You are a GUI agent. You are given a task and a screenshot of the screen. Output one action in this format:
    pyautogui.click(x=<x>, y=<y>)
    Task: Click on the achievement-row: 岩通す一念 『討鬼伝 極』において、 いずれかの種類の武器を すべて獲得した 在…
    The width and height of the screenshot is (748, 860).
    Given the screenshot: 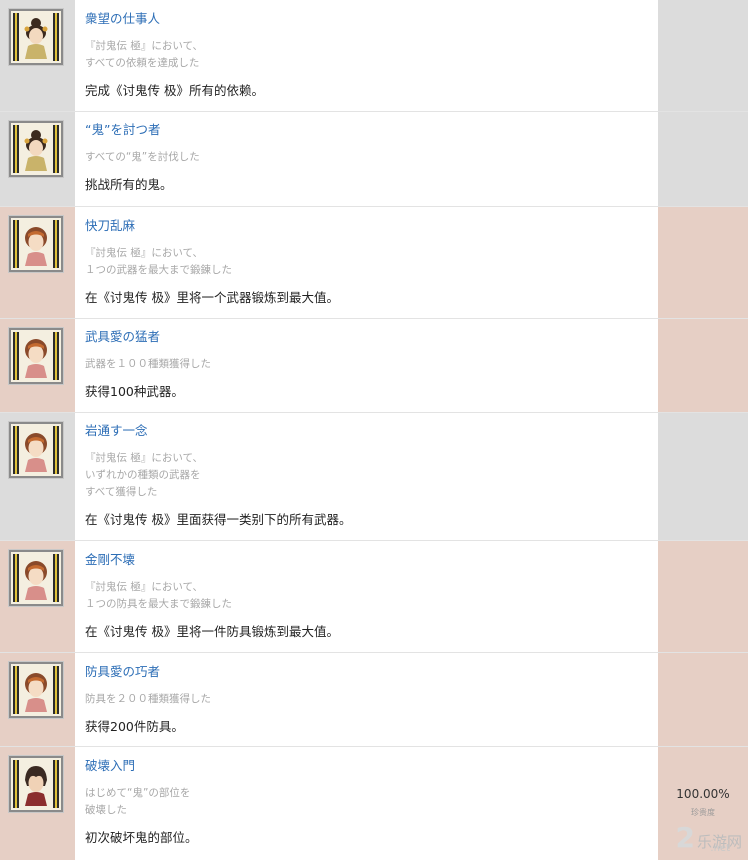 What is the action you would take?
    pyautogui.click(x=374, y=477)
    